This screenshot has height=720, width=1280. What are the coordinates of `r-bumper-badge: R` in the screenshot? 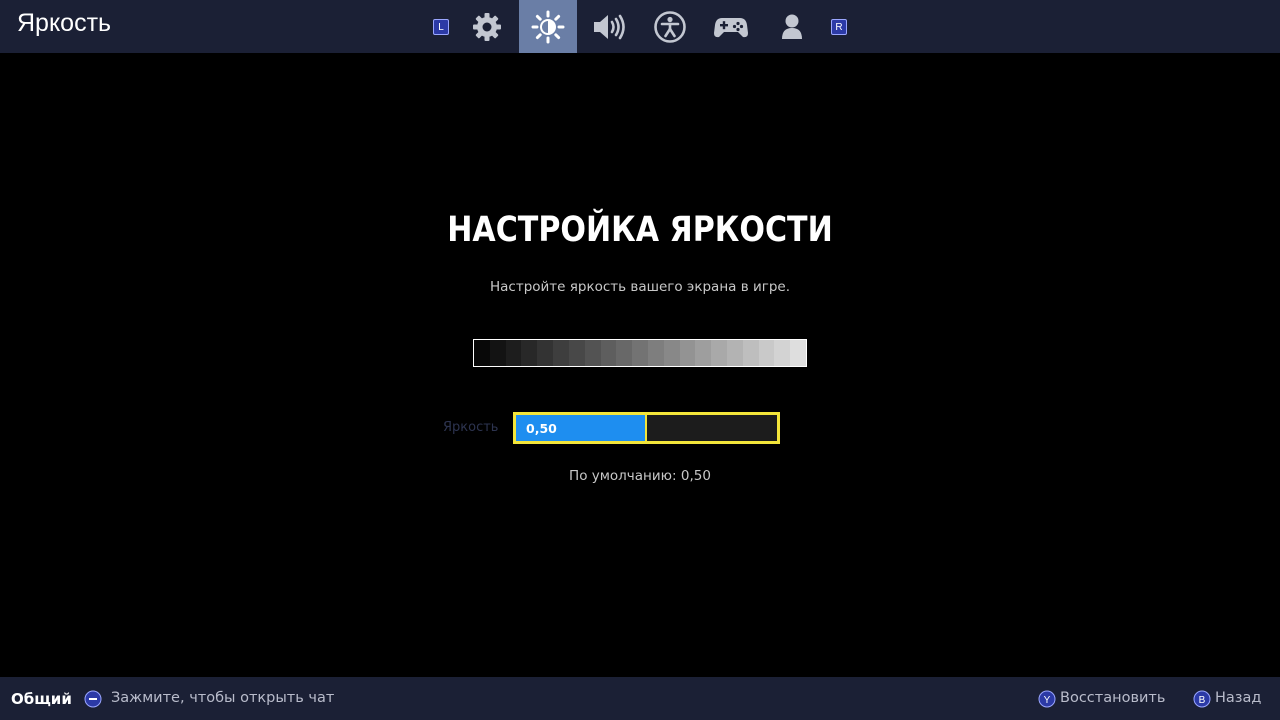 It's located at (839, 27).